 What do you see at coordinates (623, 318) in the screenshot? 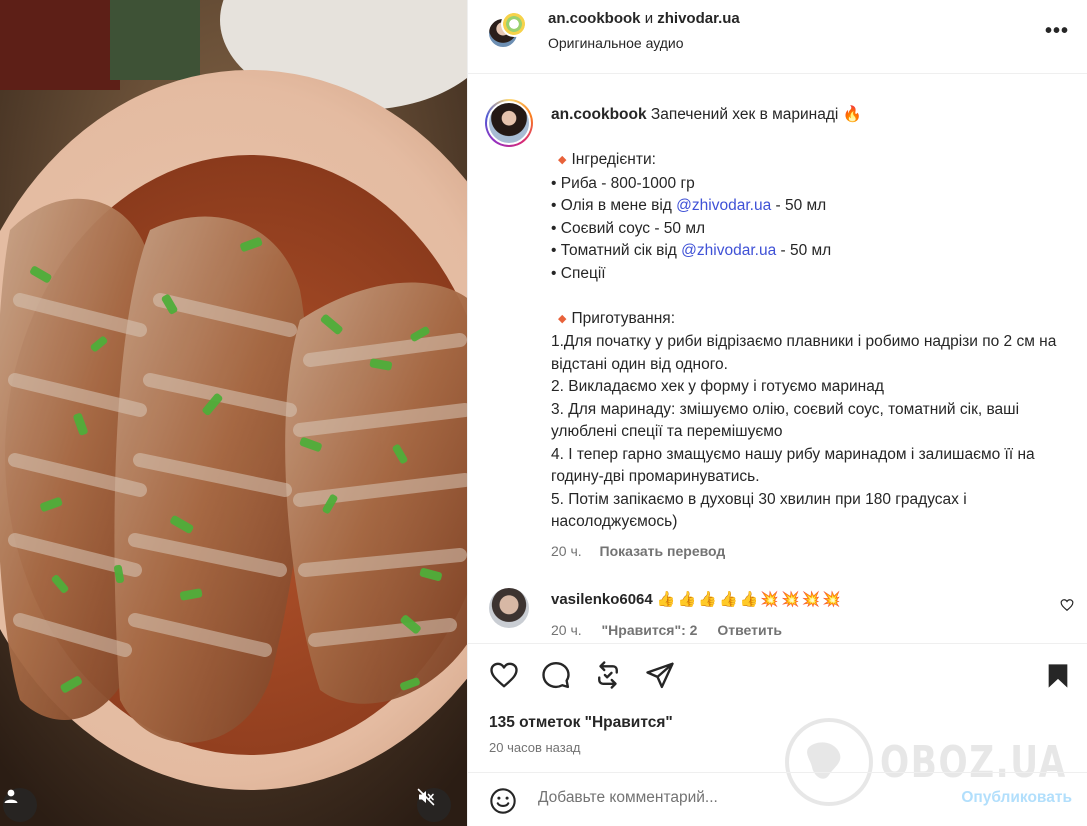
I see `prep-heading: Приготування:` at bounding box center [623, 318].